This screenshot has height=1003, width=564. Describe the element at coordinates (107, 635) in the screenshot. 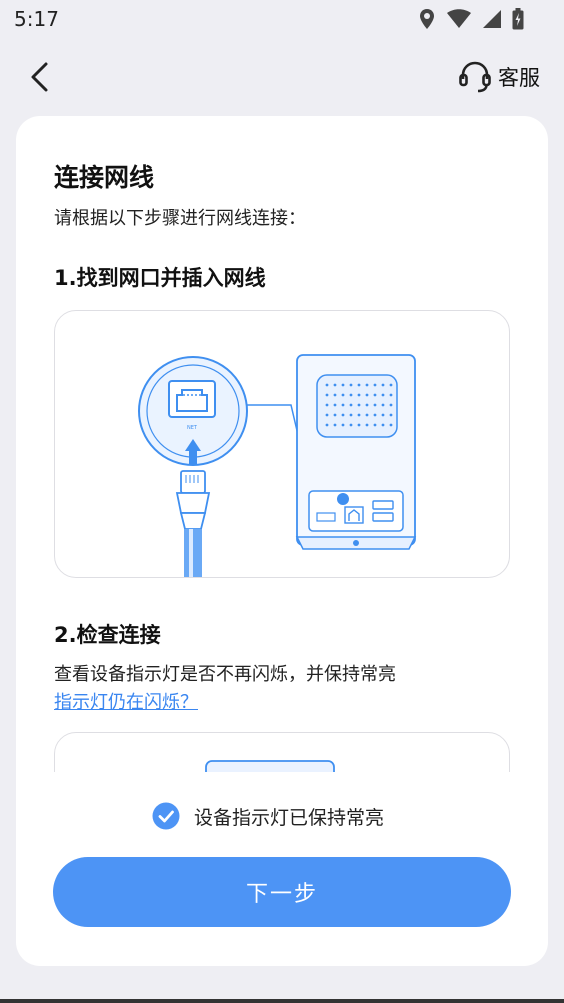

I see `step2-title: 2.检查连接` at that location.